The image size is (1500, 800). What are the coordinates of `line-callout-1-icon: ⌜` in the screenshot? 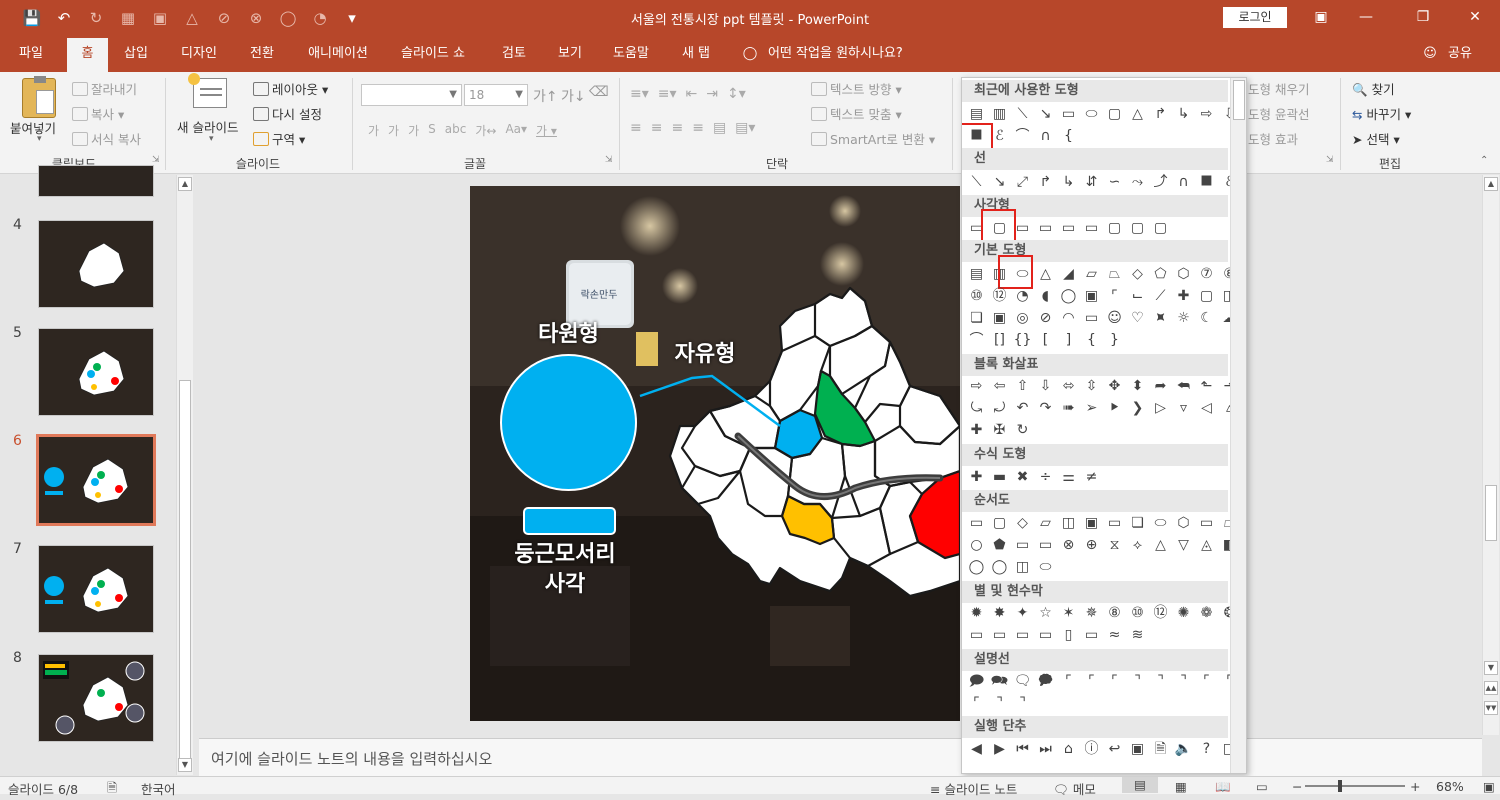 It's located at (1068, 681).